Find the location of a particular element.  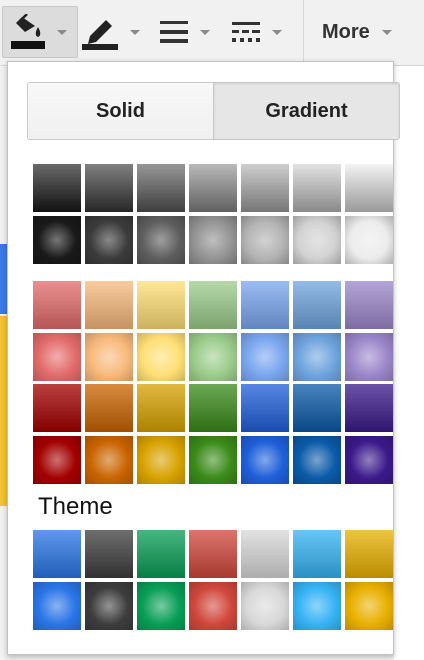

theme-heading: Theme is located at coordinates (75, 506).